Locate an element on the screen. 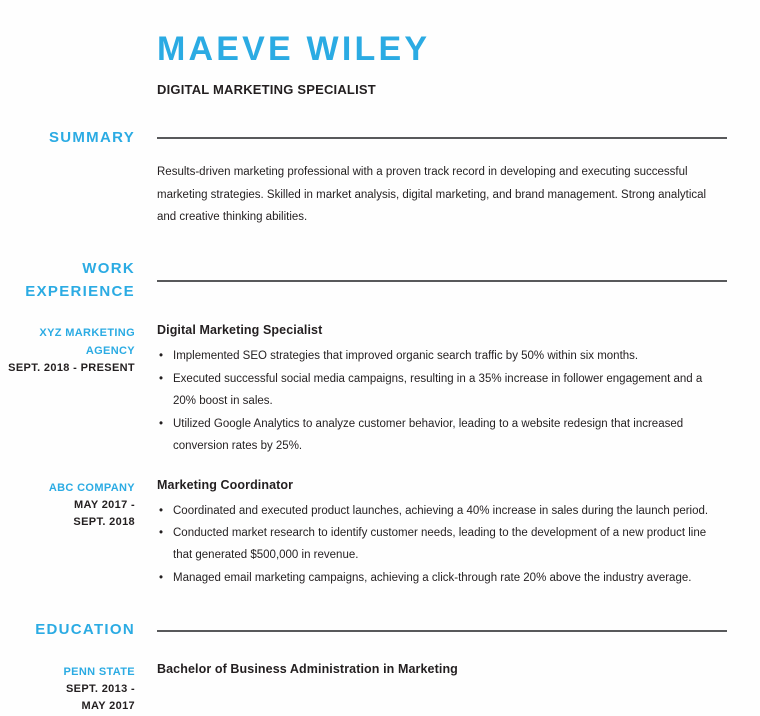 This screenshot has width=760, height=716. section-rule-wrap-work-experience is located at coordinates (447, 280).